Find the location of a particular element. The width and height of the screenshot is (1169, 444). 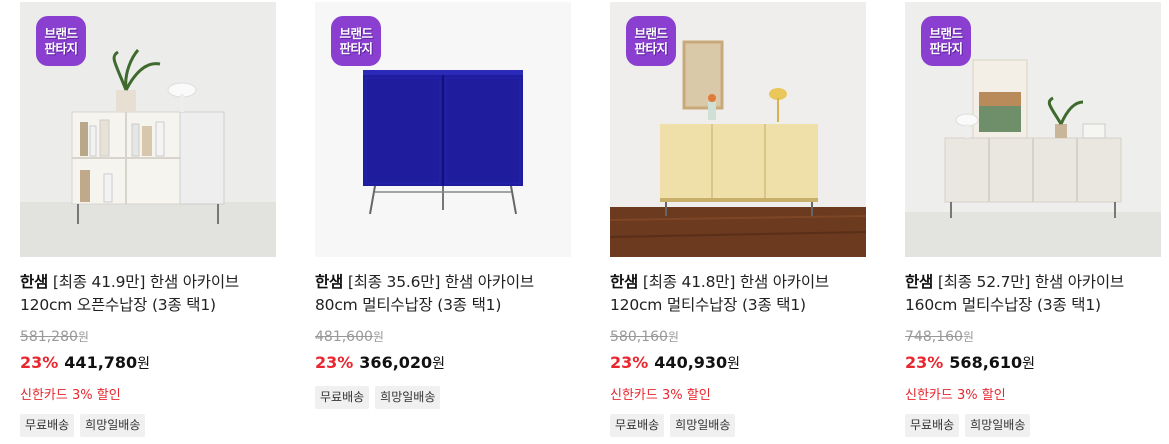

sale-price: 23% 568,610원 is located at coordinates (970, 363).